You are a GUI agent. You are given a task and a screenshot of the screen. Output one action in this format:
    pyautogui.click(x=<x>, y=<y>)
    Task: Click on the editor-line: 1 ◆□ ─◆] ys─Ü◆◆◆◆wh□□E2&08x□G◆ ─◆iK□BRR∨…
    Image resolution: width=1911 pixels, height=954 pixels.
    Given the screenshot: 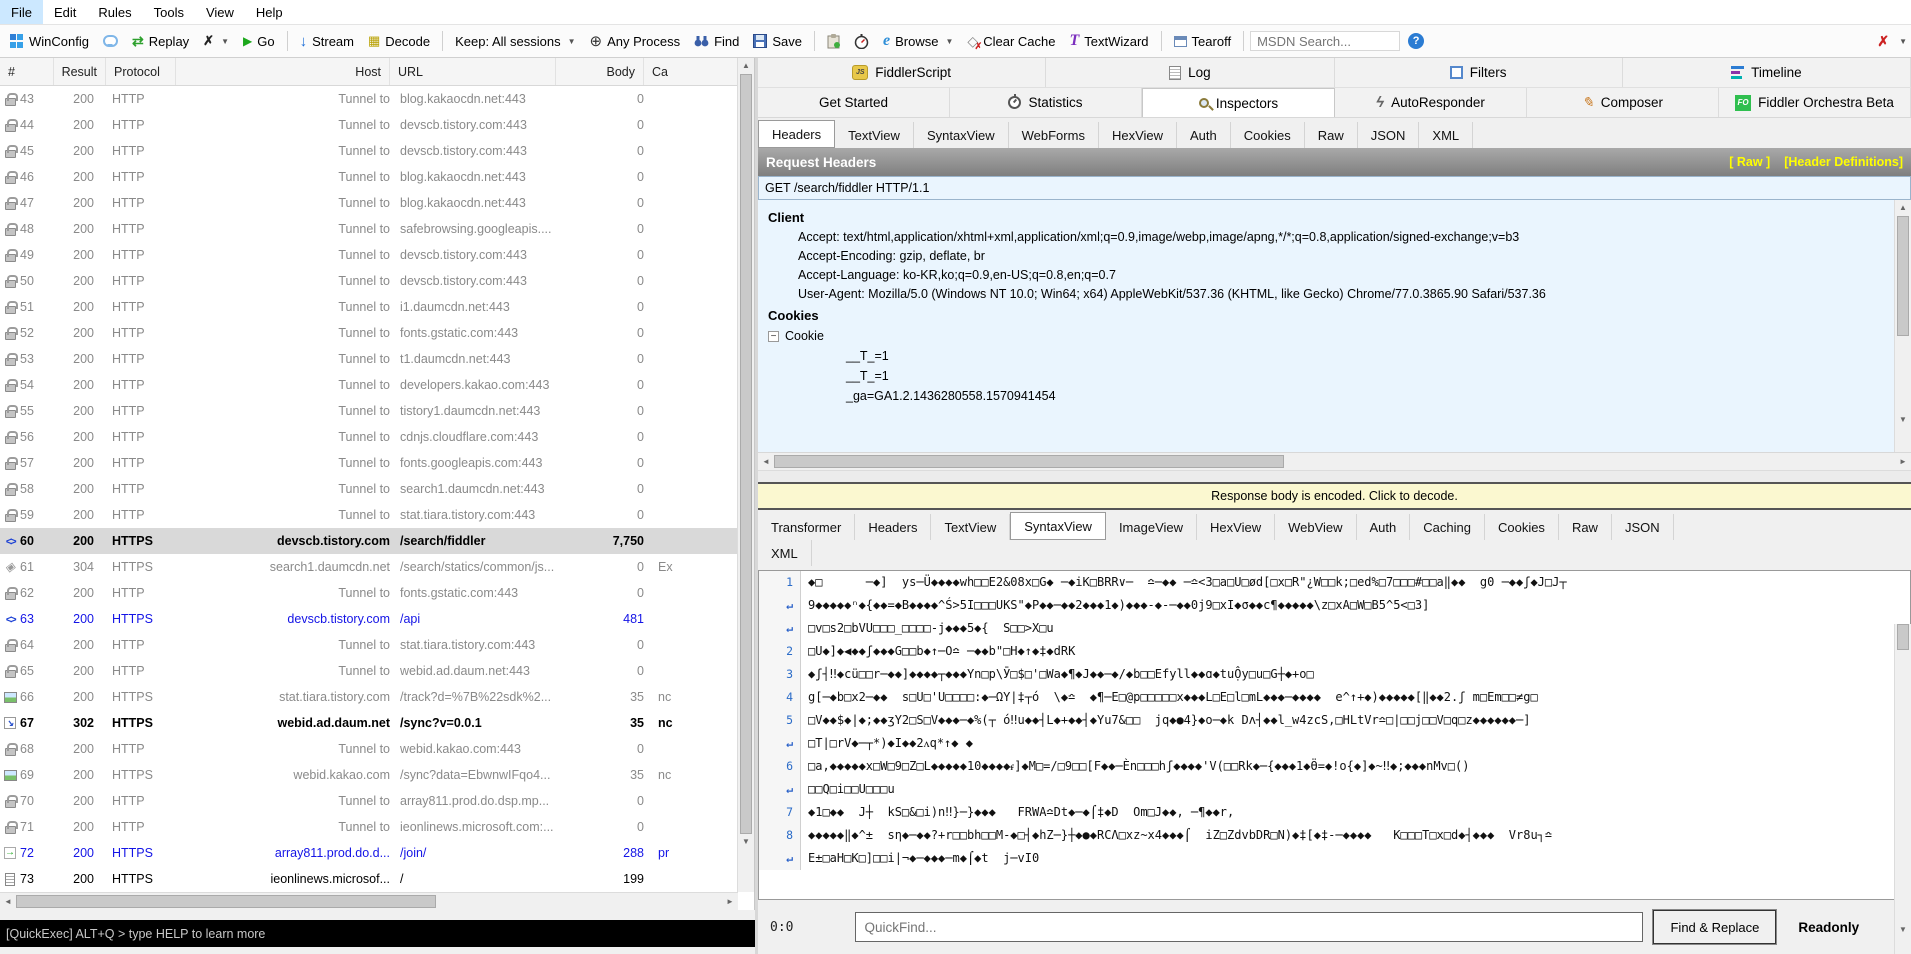 What is the action you would take?
    pyautogui.click(x=1334, y=582)
    